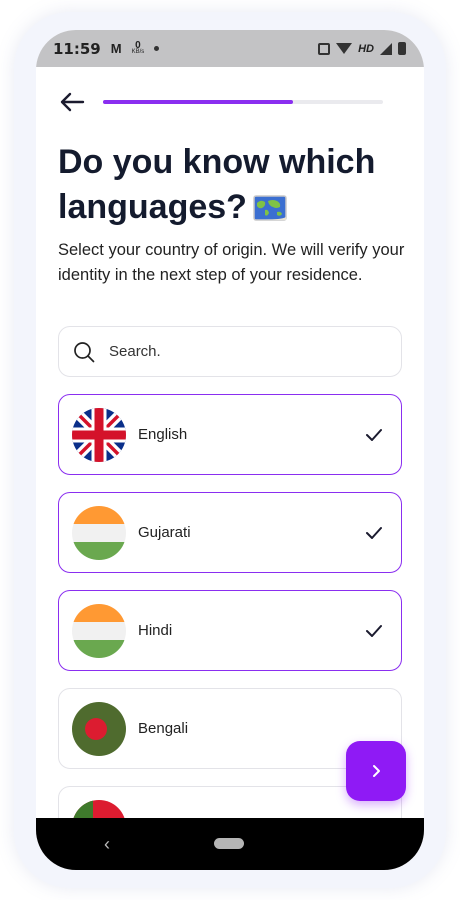  I want to click on navigation-bar: ‹, so click(230, 844).